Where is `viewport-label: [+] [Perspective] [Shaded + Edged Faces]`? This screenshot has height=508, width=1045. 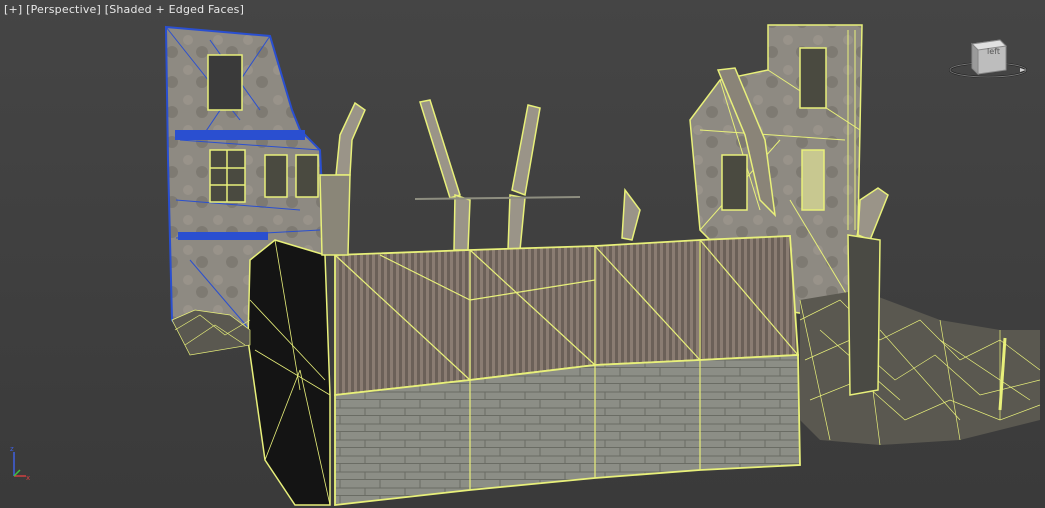 viewport-label: [+] [Perspective] [Shaded + Edged Faces] is located at coordinates (124, 9).